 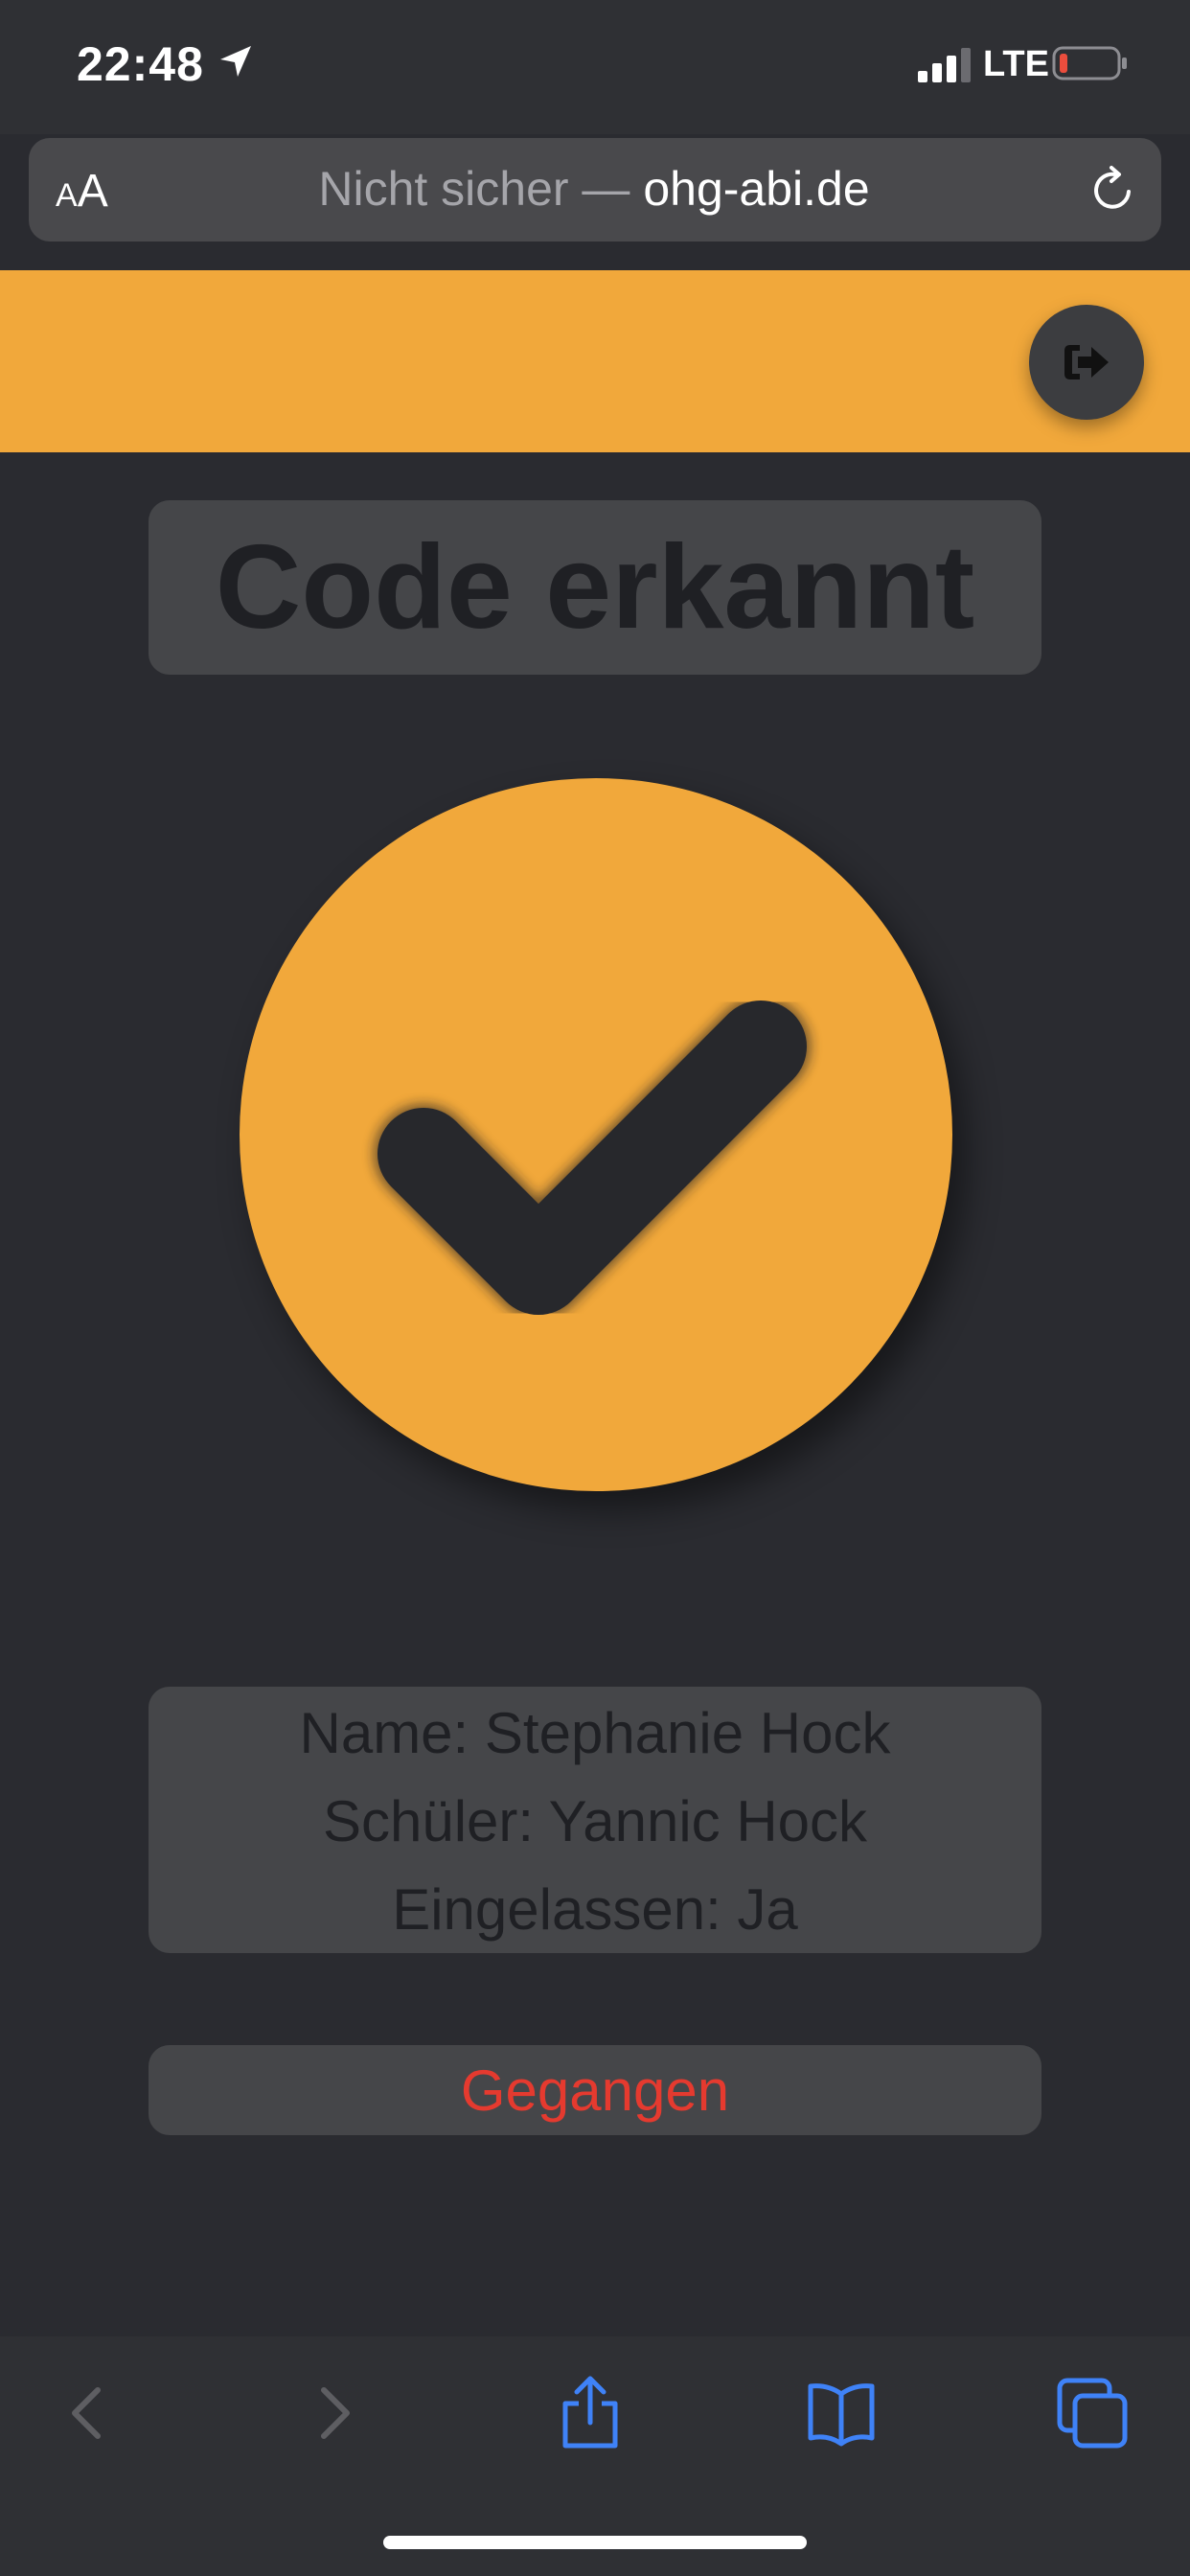 I want to click on app-header, so click(x=595, y=361).